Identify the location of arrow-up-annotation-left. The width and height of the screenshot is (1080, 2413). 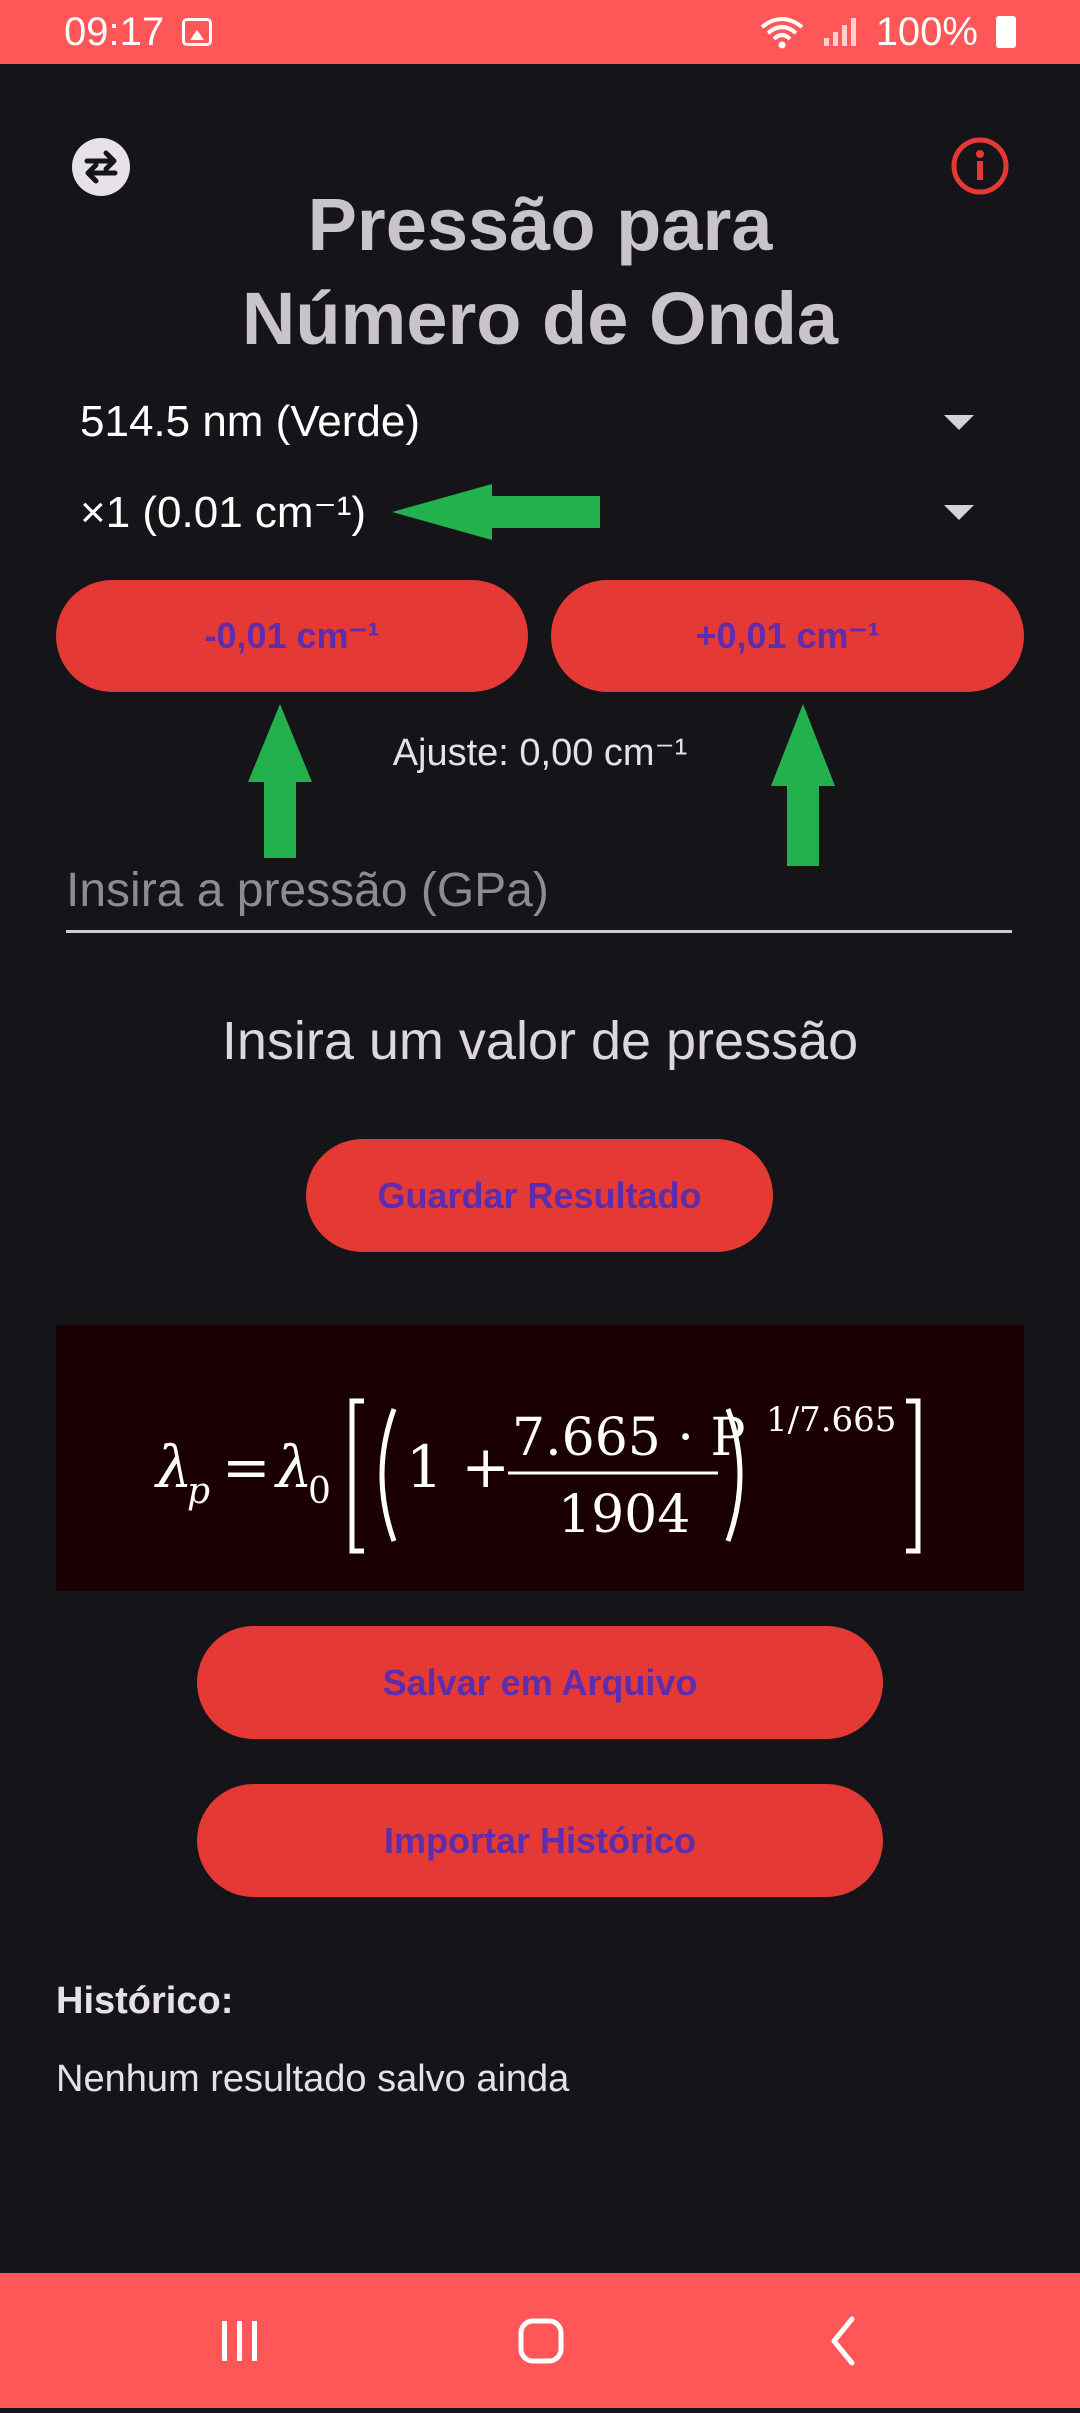
(280, 781).